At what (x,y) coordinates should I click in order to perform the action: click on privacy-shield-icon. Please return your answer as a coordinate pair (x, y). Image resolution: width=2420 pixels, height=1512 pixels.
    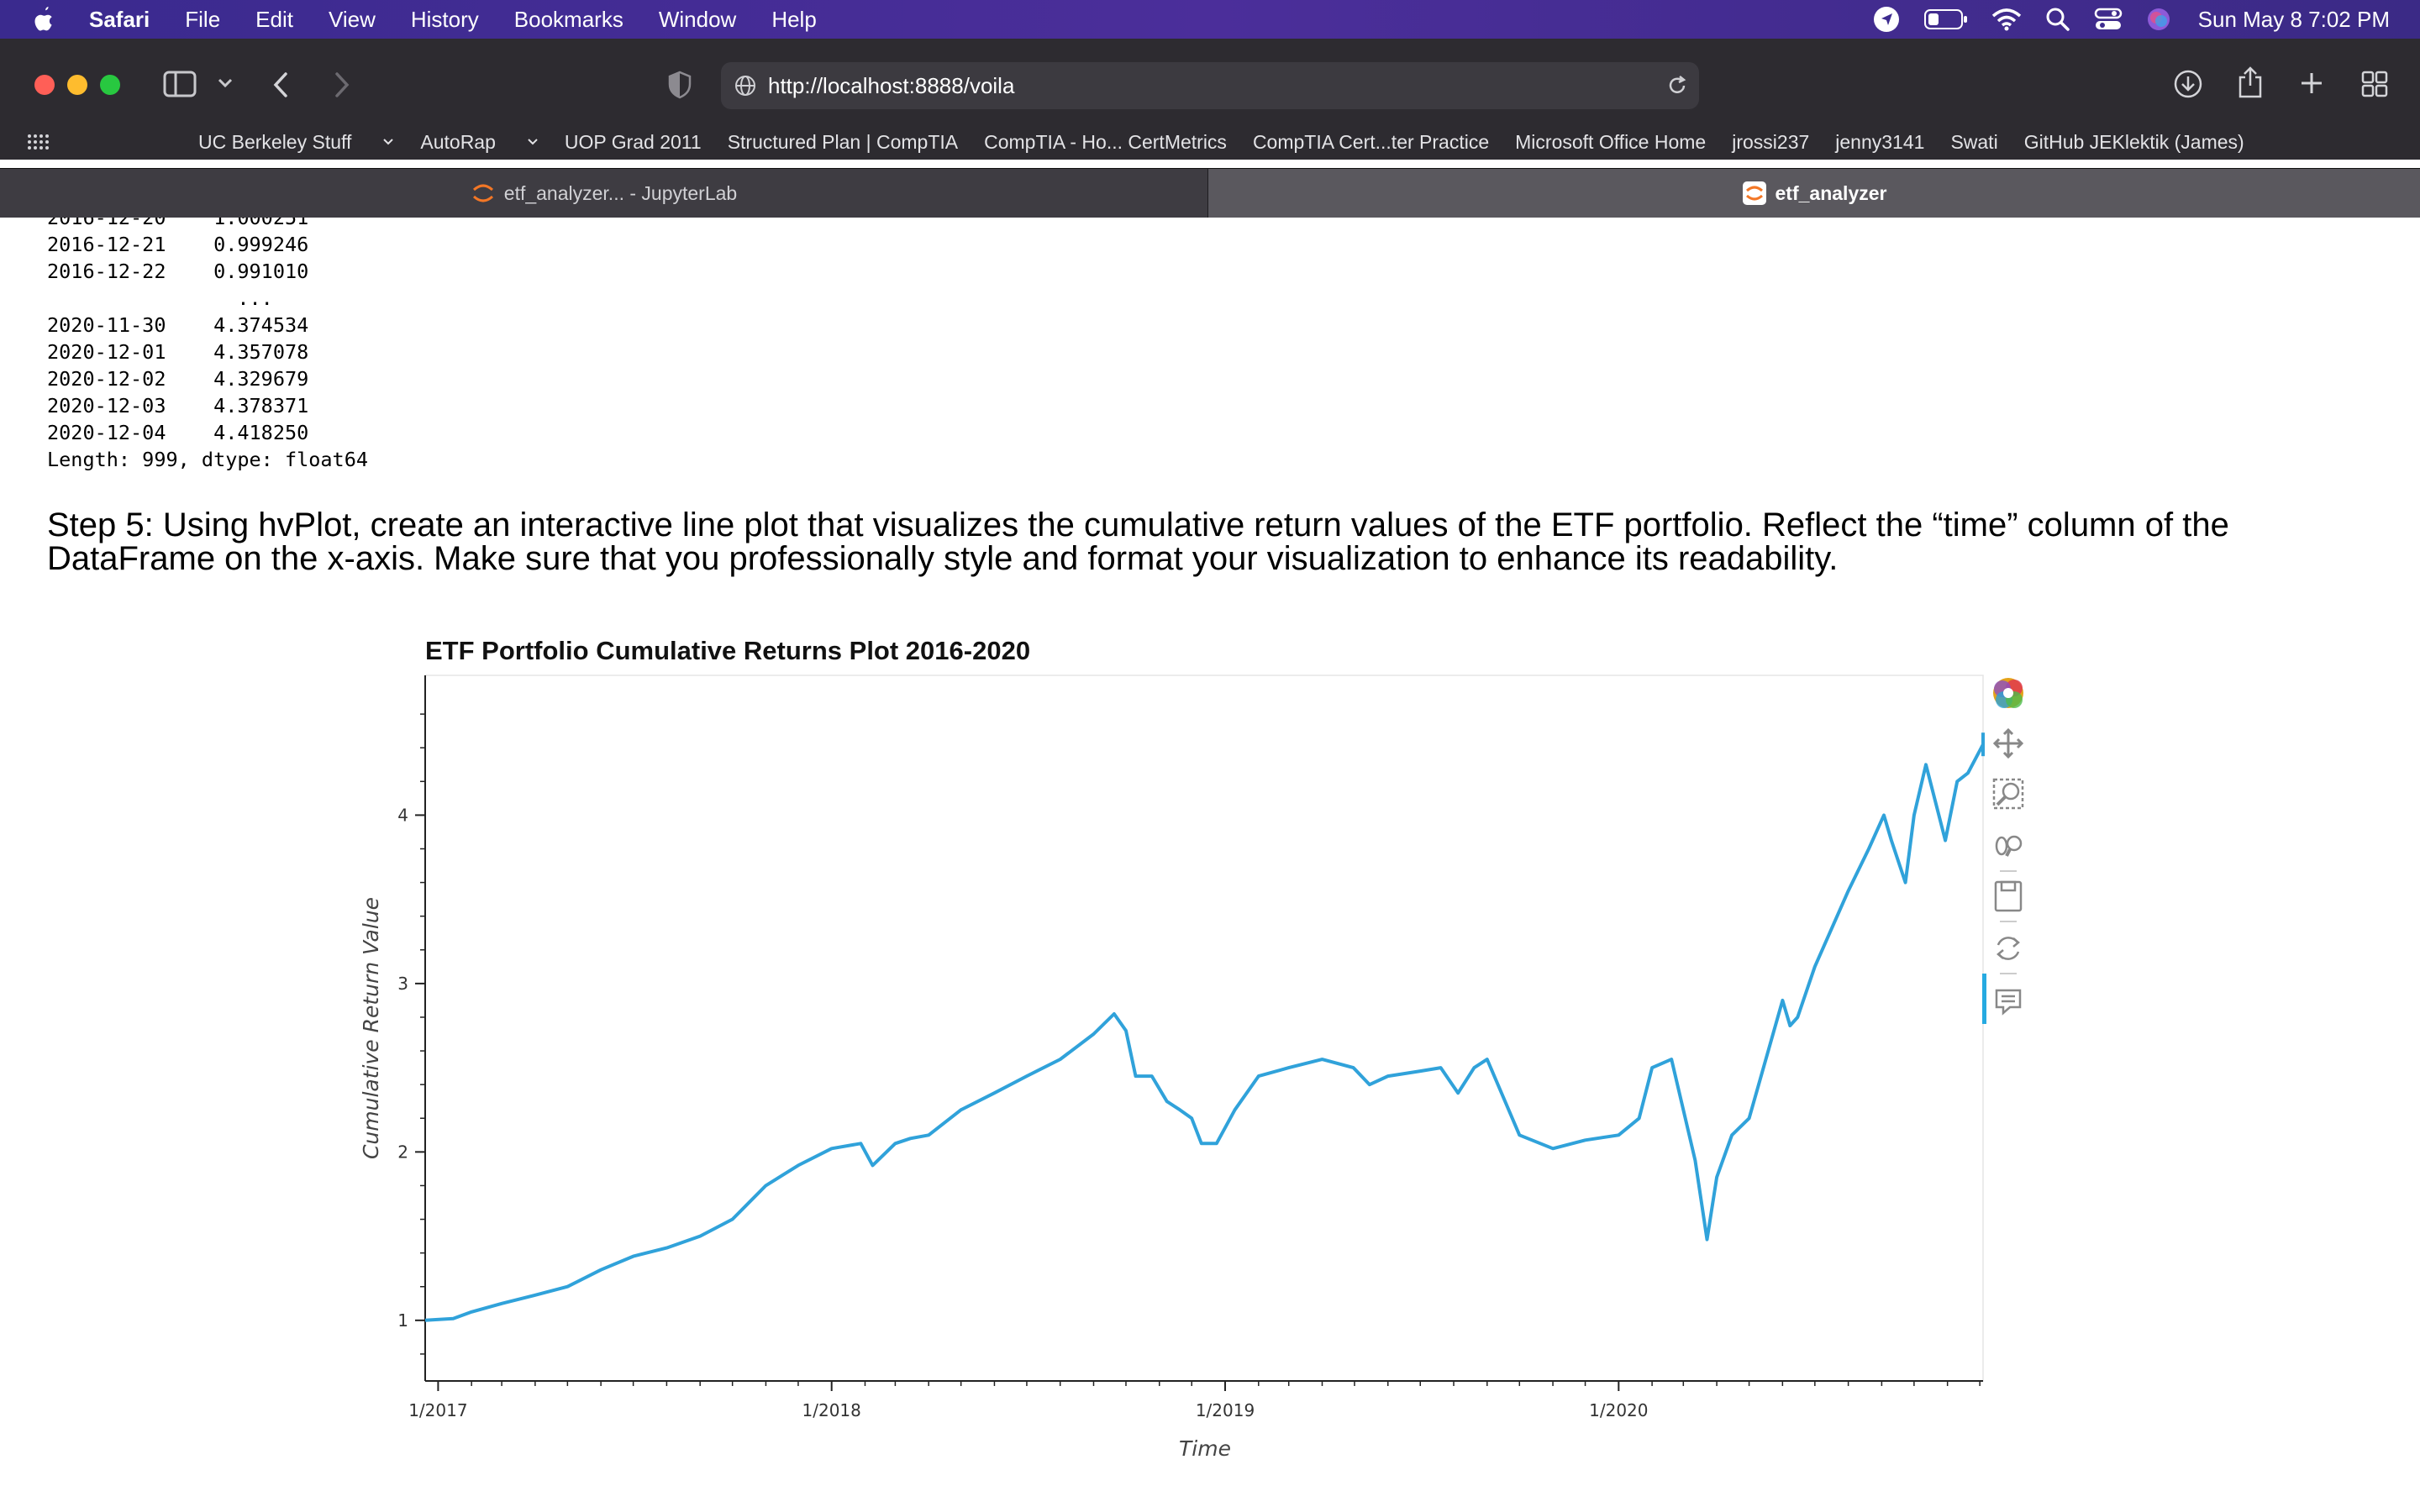
    Looking at the image, I should click on (679, 85).